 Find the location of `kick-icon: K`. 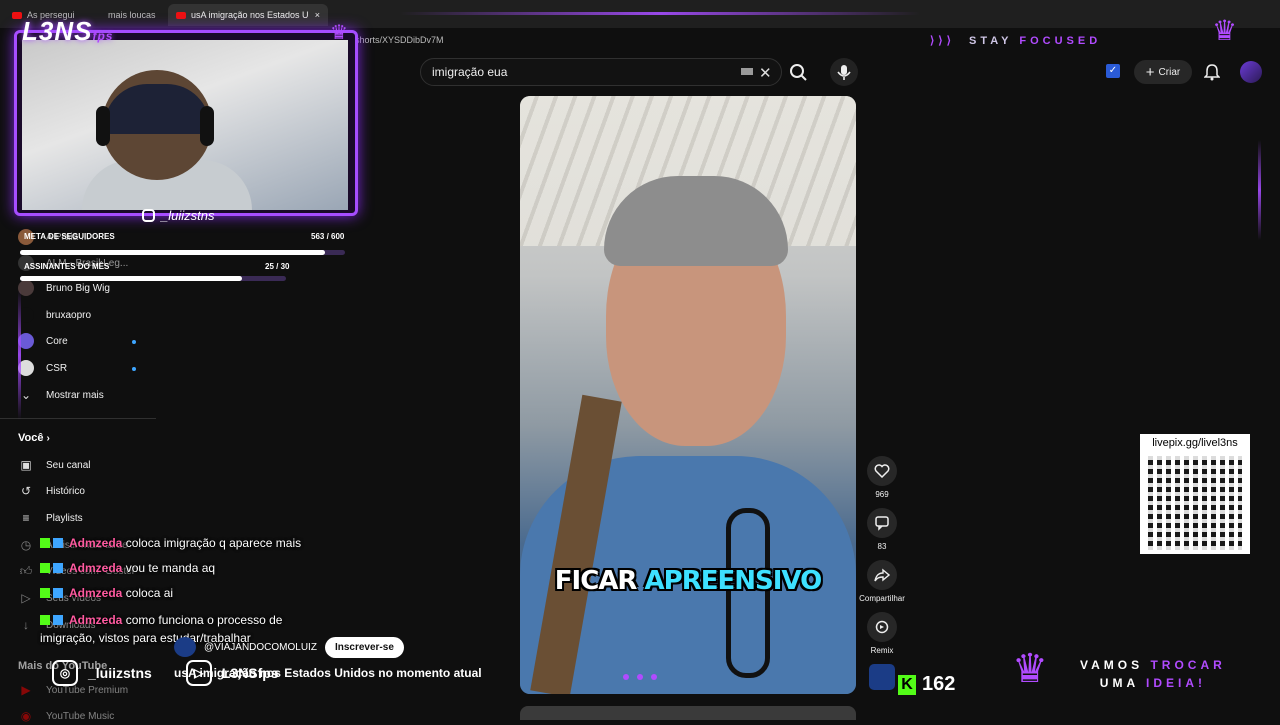

kick-icon: K is located at coordinates (907, 684).